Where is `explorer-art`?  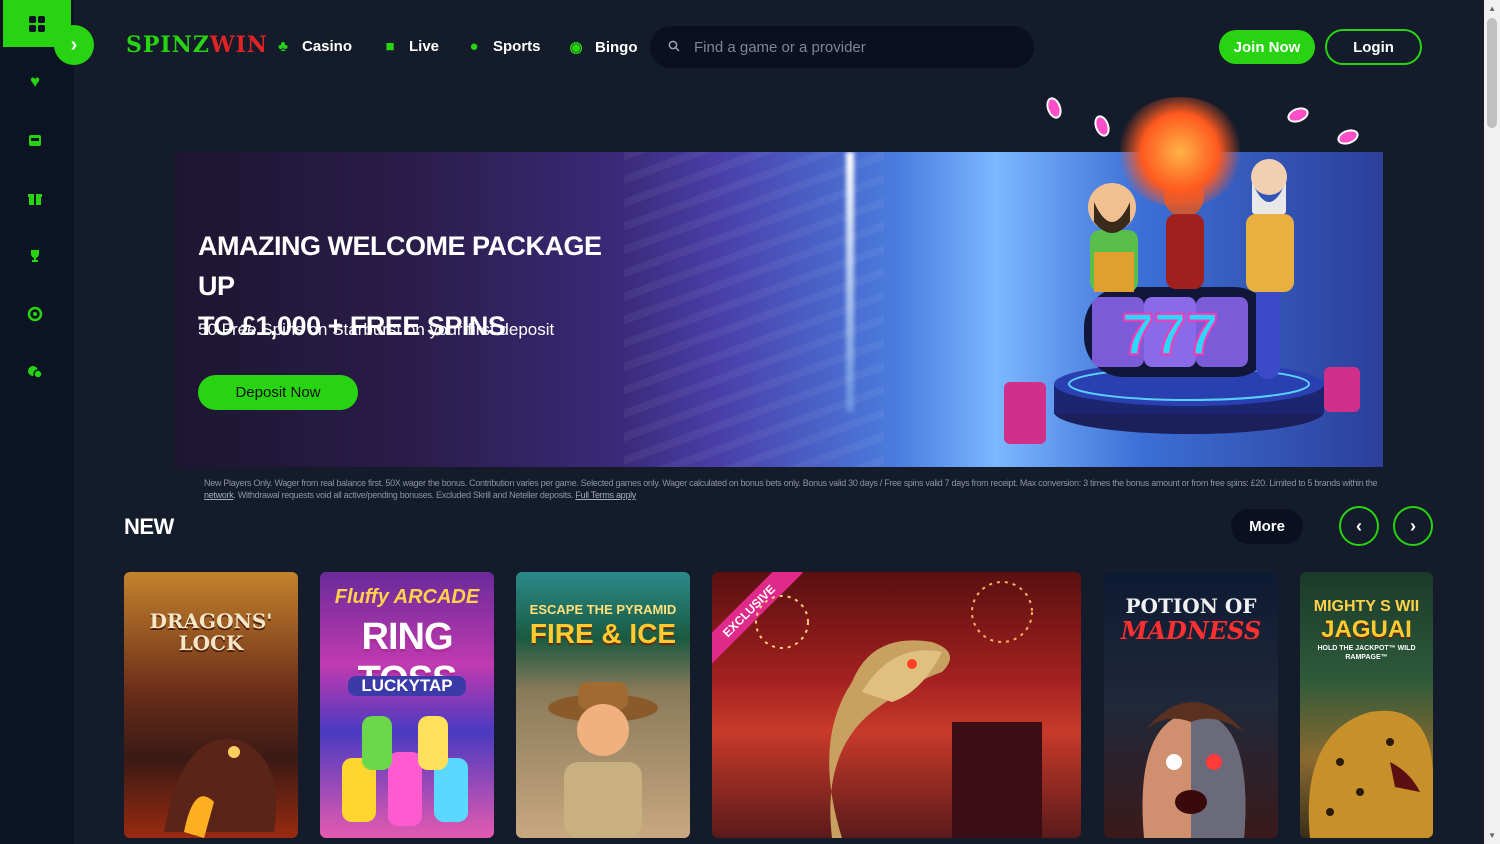 explorer-art is located at coordinates (603, 760).